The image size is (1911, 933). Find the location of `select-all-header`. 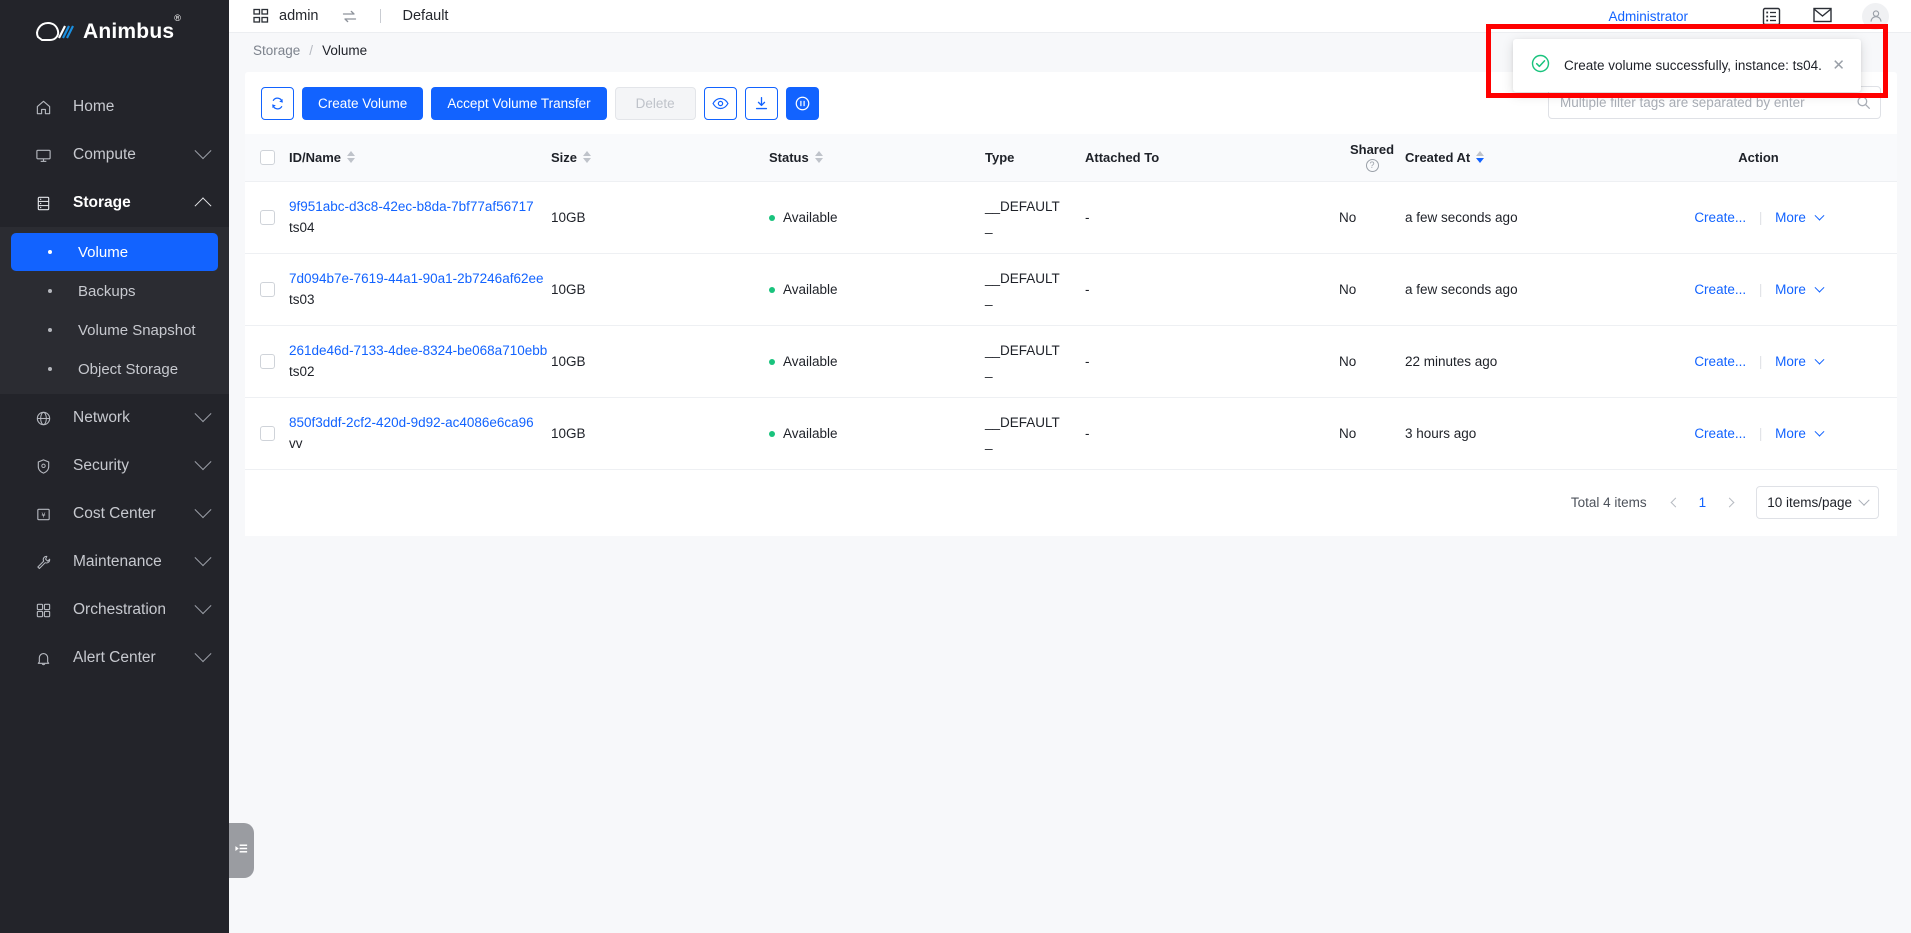

select-all-header is located at coordinates (267, 158).